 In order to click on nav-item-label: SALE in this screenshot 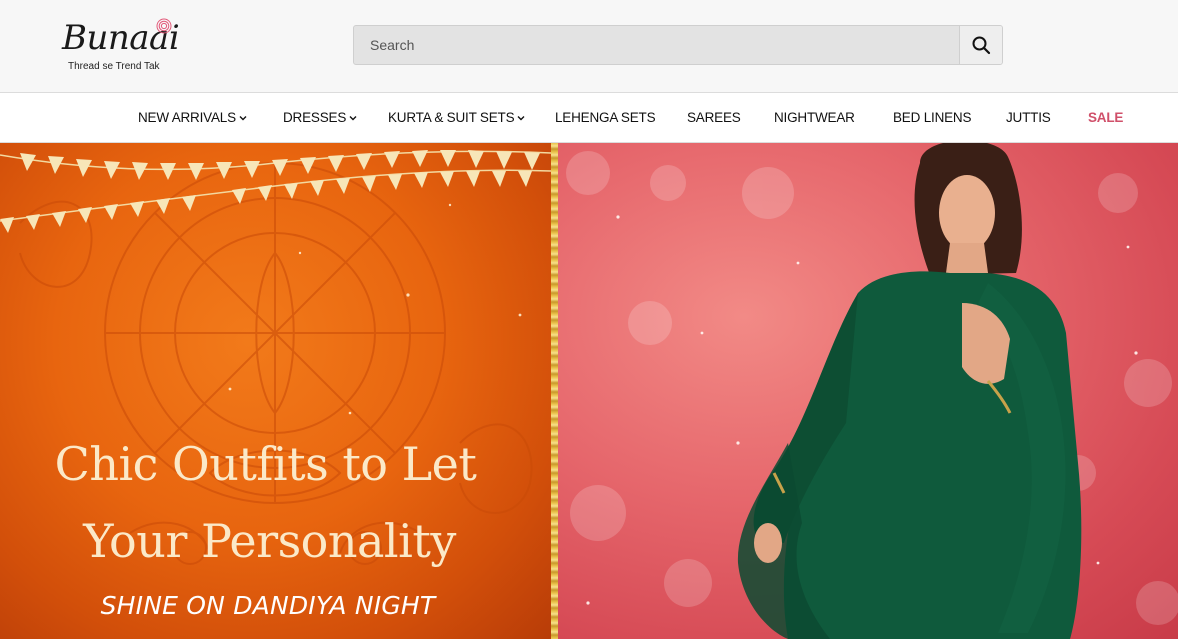, I will do `click(1106, 117)`.